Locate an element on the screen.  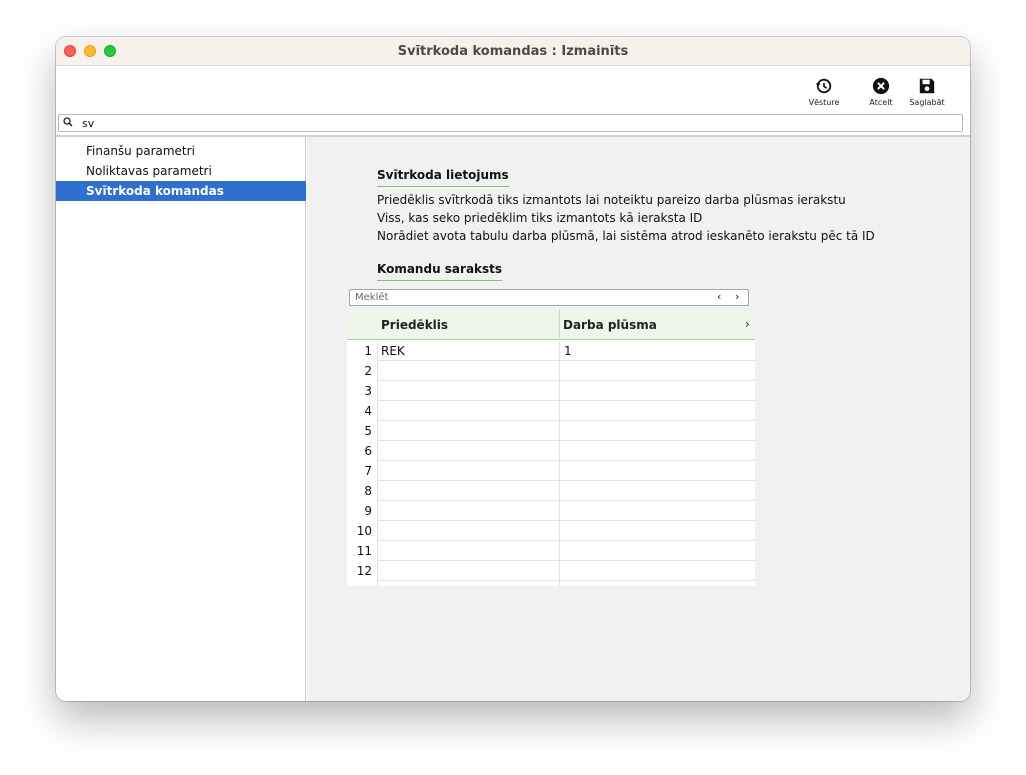
cancel-icon is located at coordinates (881, 86).